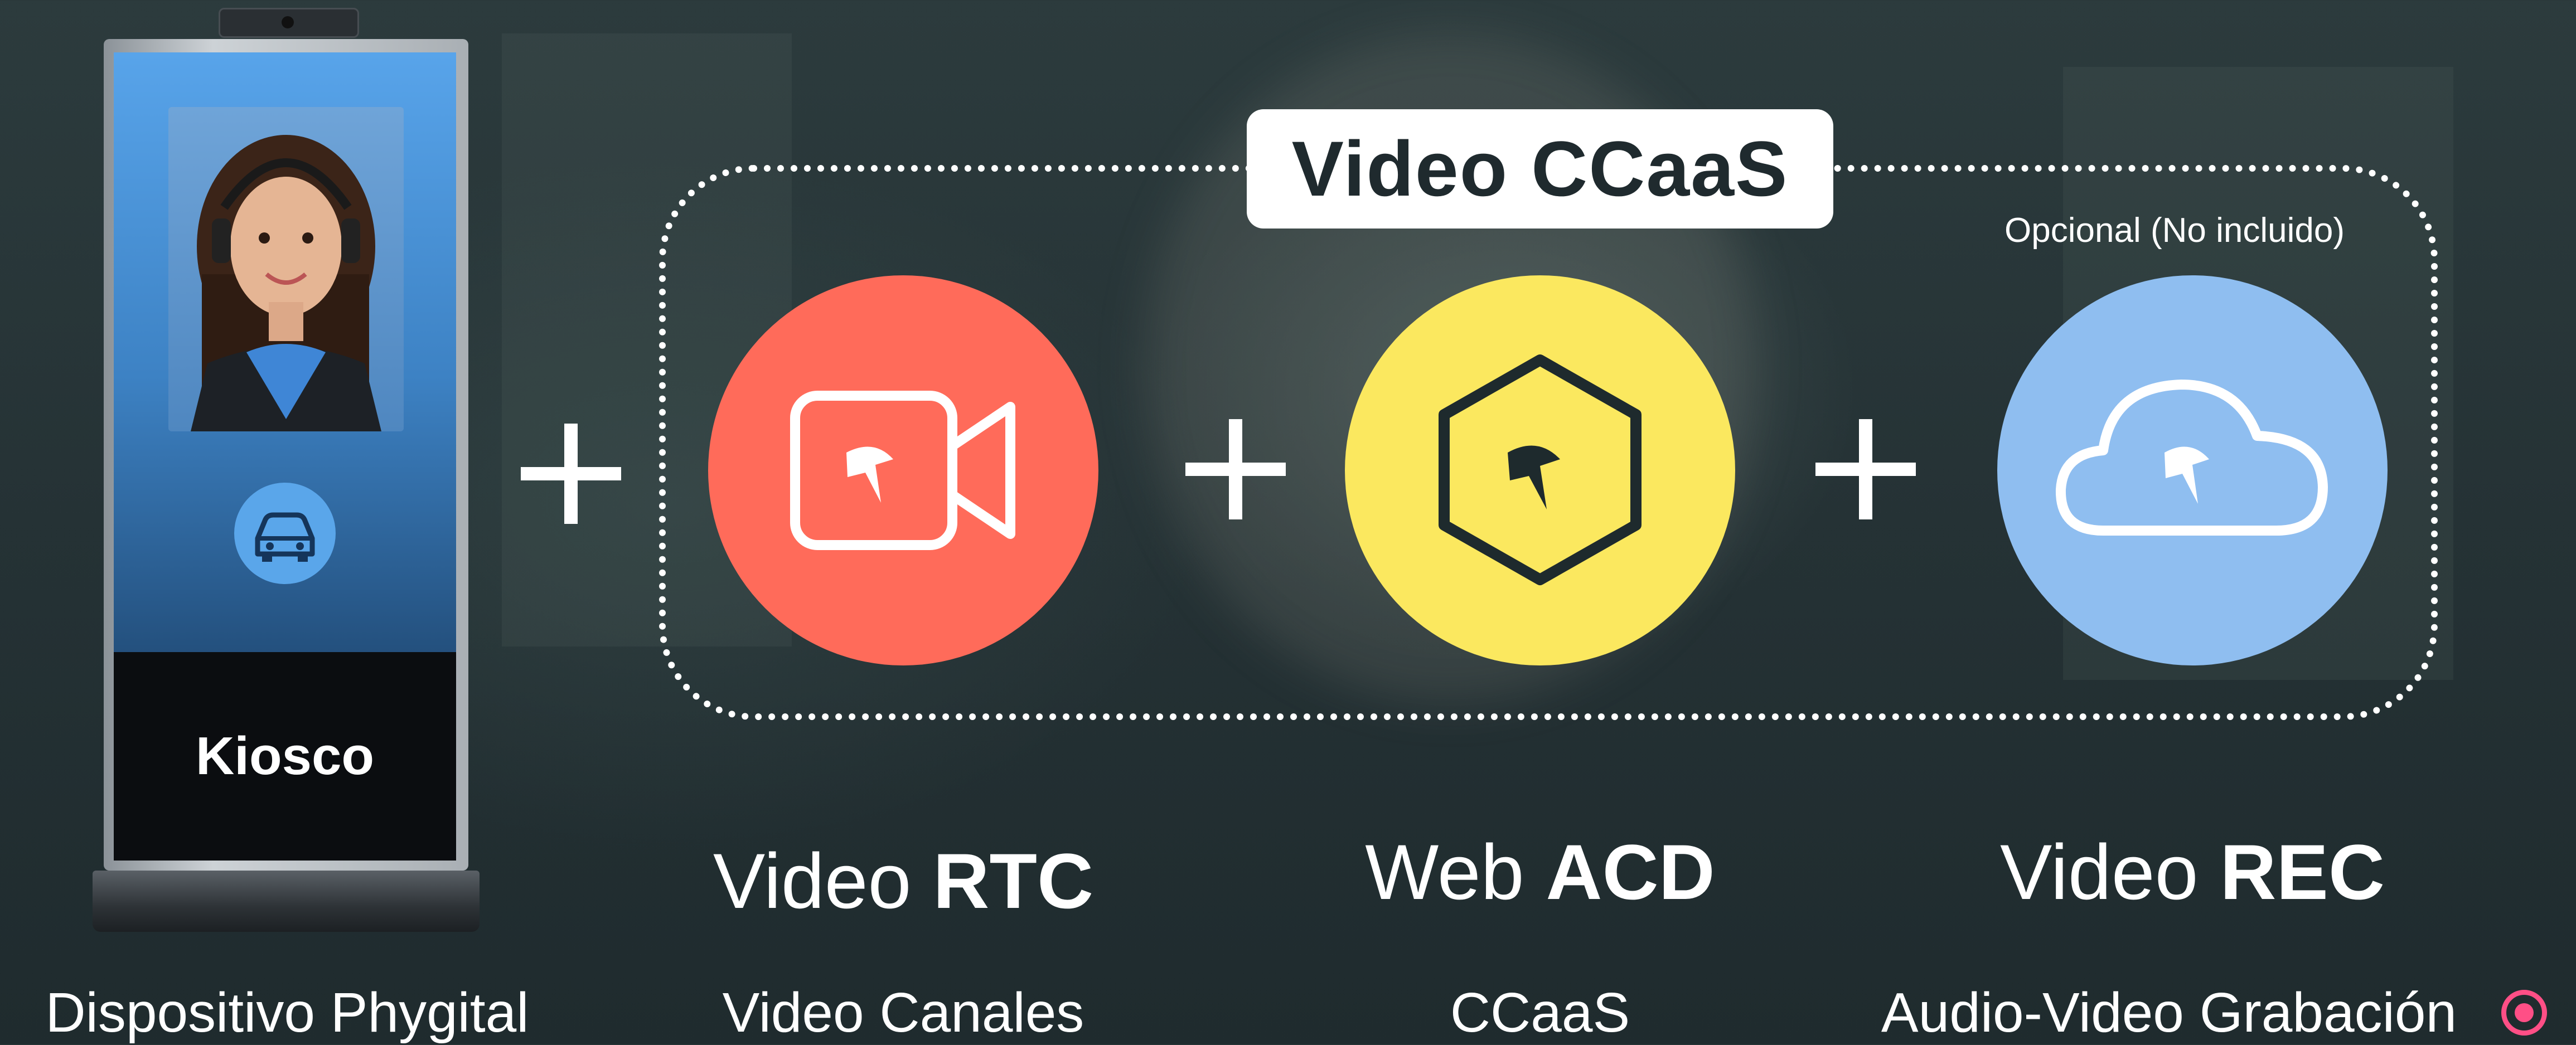 The image size is (2576, 1045). Describe the element at coordinates (571, 474) in the screenshot. I see `plus-icon` at that location.